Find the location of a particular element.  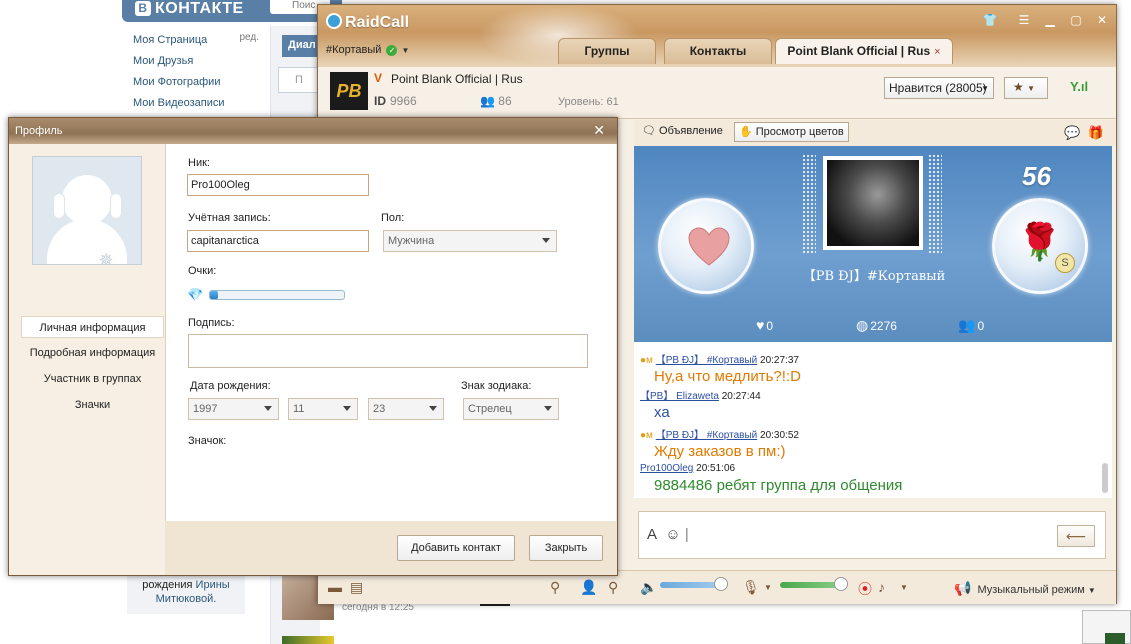

birth-day-select: 23 is located at coordinates (406, 409).